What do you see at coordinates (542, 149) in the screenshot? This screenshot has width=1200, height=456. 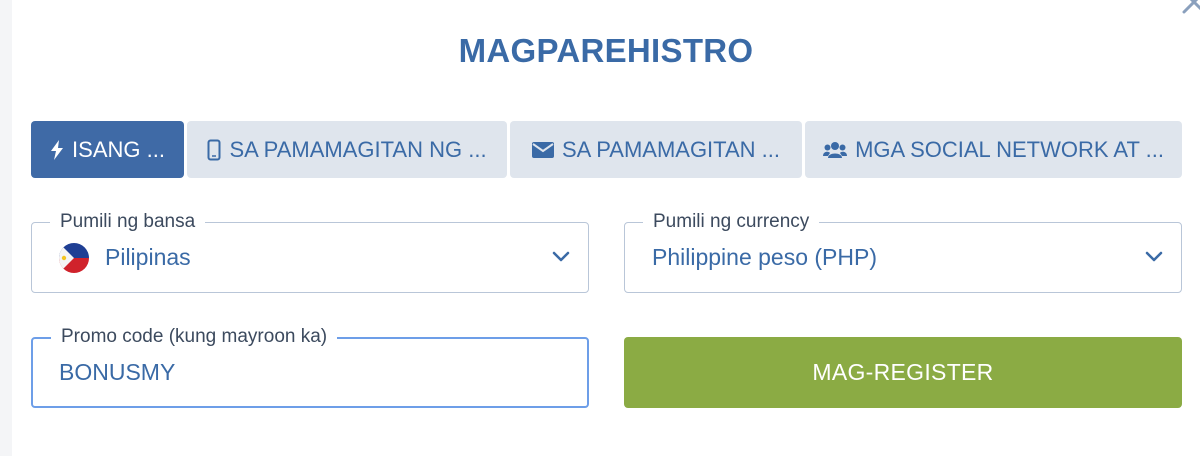 I see `envelope-icon` at bounding box center [542, 149].